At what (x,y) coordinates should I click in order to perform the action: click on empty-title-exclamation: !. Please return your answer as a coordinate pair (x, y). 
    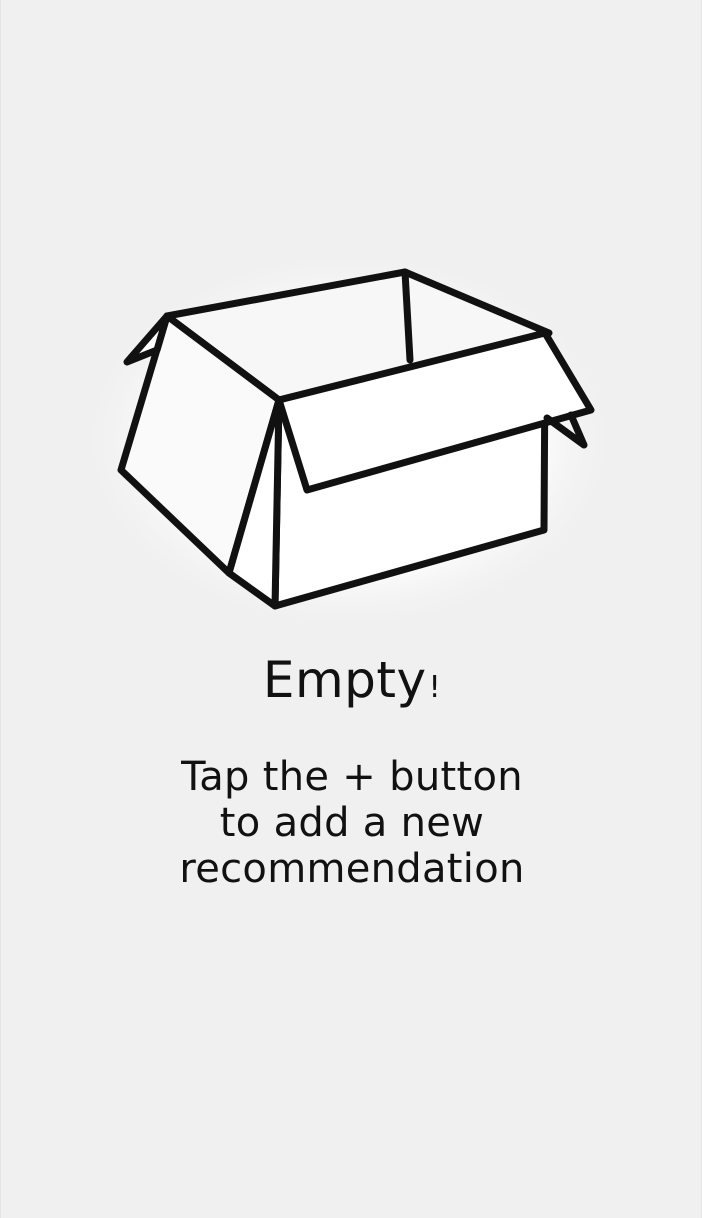
    Looking at the image, I should click on (435, 687).